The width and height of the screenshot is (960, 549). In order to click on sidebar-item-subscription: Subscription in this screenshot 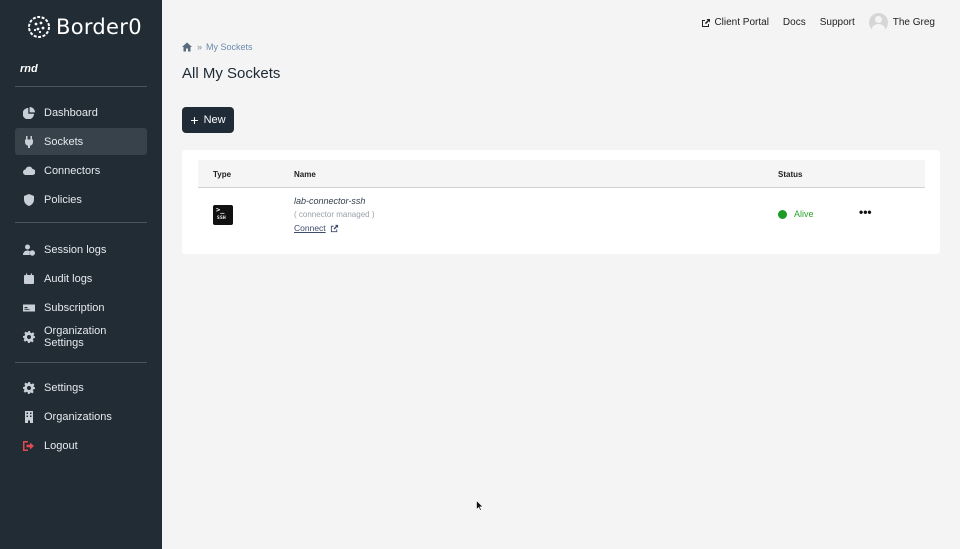, I will do `click(81, 307)`.